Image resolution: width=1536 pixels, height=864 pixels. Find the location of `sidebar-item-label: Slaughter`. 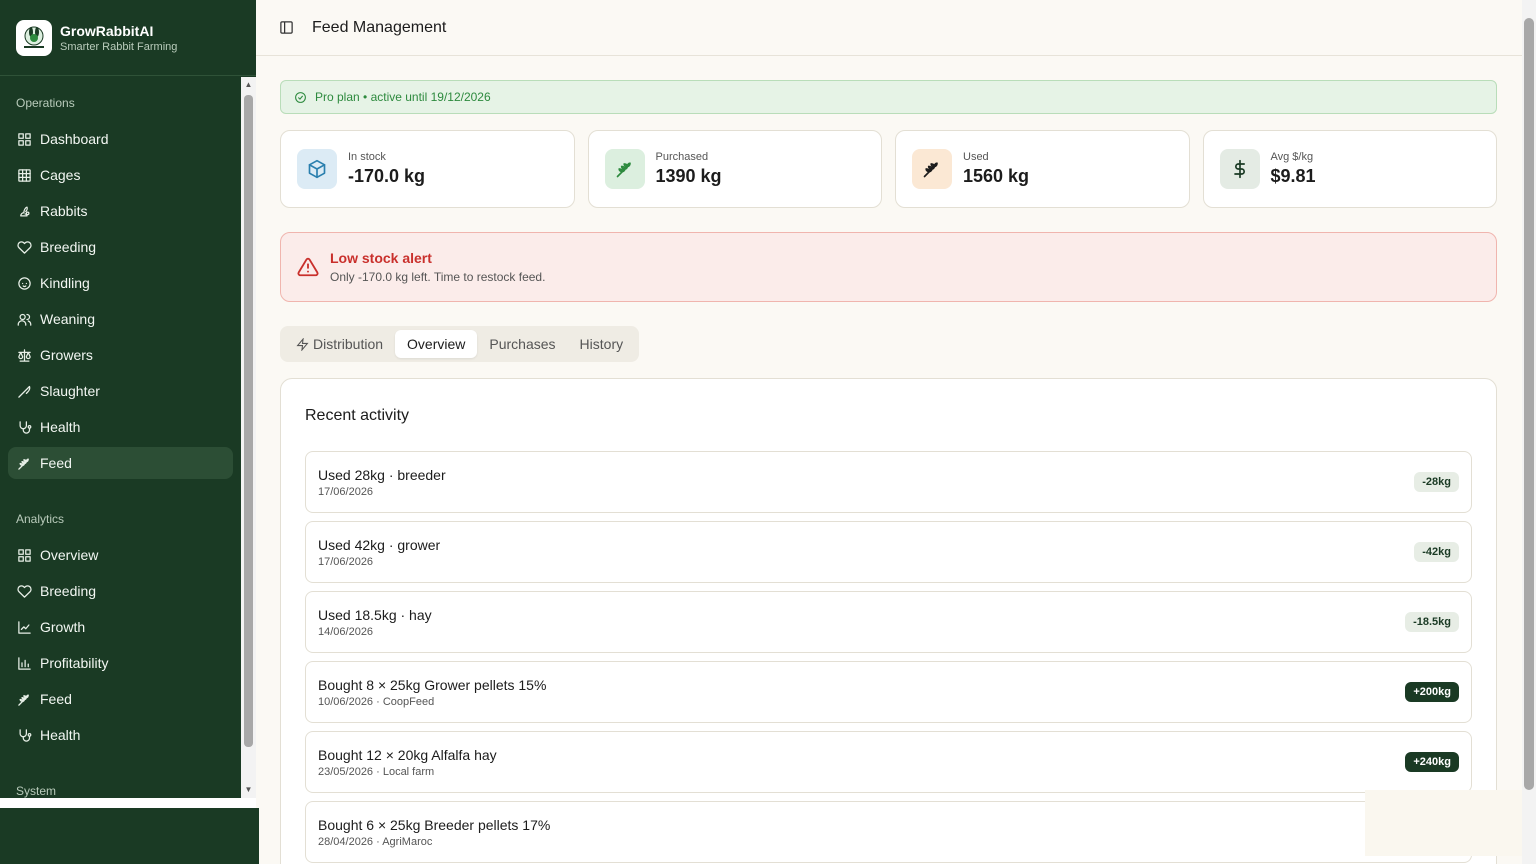

sidebar-item-label: Slaughter is located at coordinates (70, 391).